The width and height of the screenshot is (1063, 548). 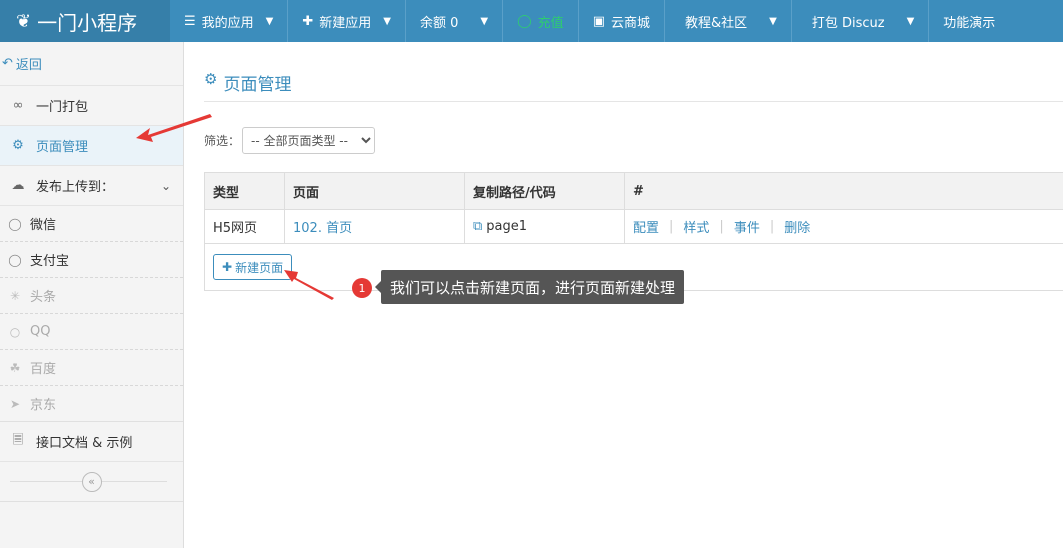 I want to click on nav-pack-discuz-label: 打包 Discuz, so click(x=848, y=23).